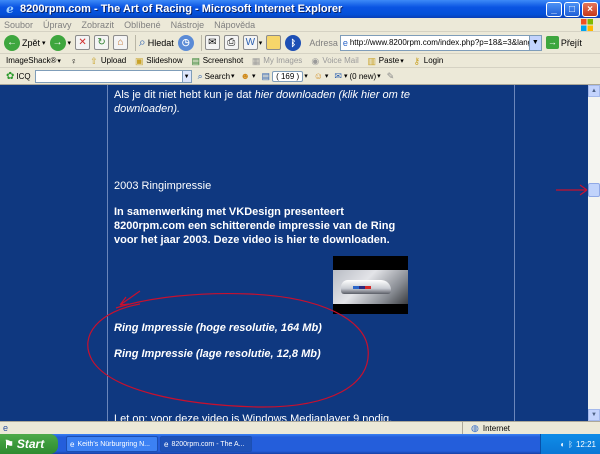  I want to click on login-button: ⚷ Login, so click(428, 61).